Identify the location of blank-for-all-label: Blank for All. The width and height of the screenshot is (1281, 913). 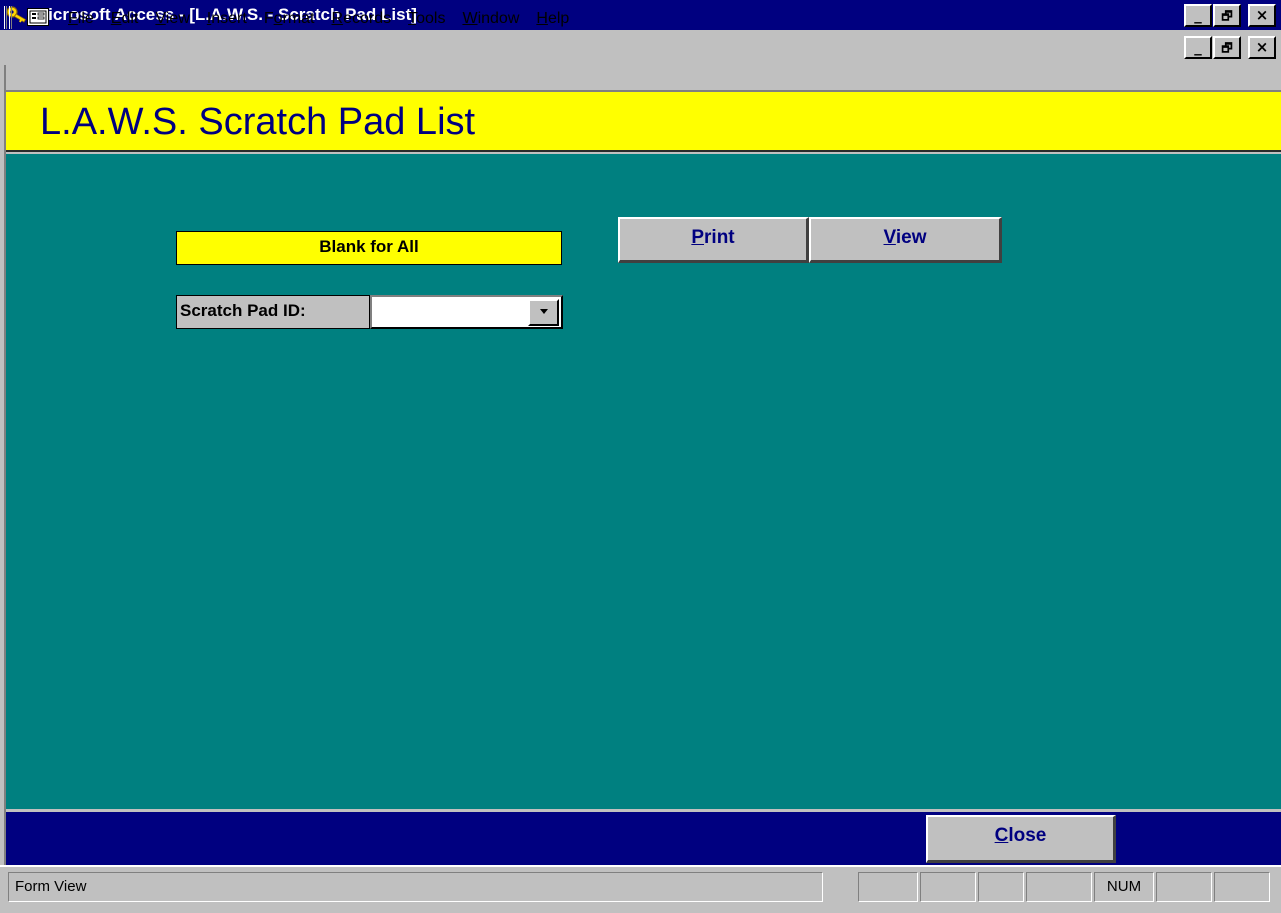
(369, 248).